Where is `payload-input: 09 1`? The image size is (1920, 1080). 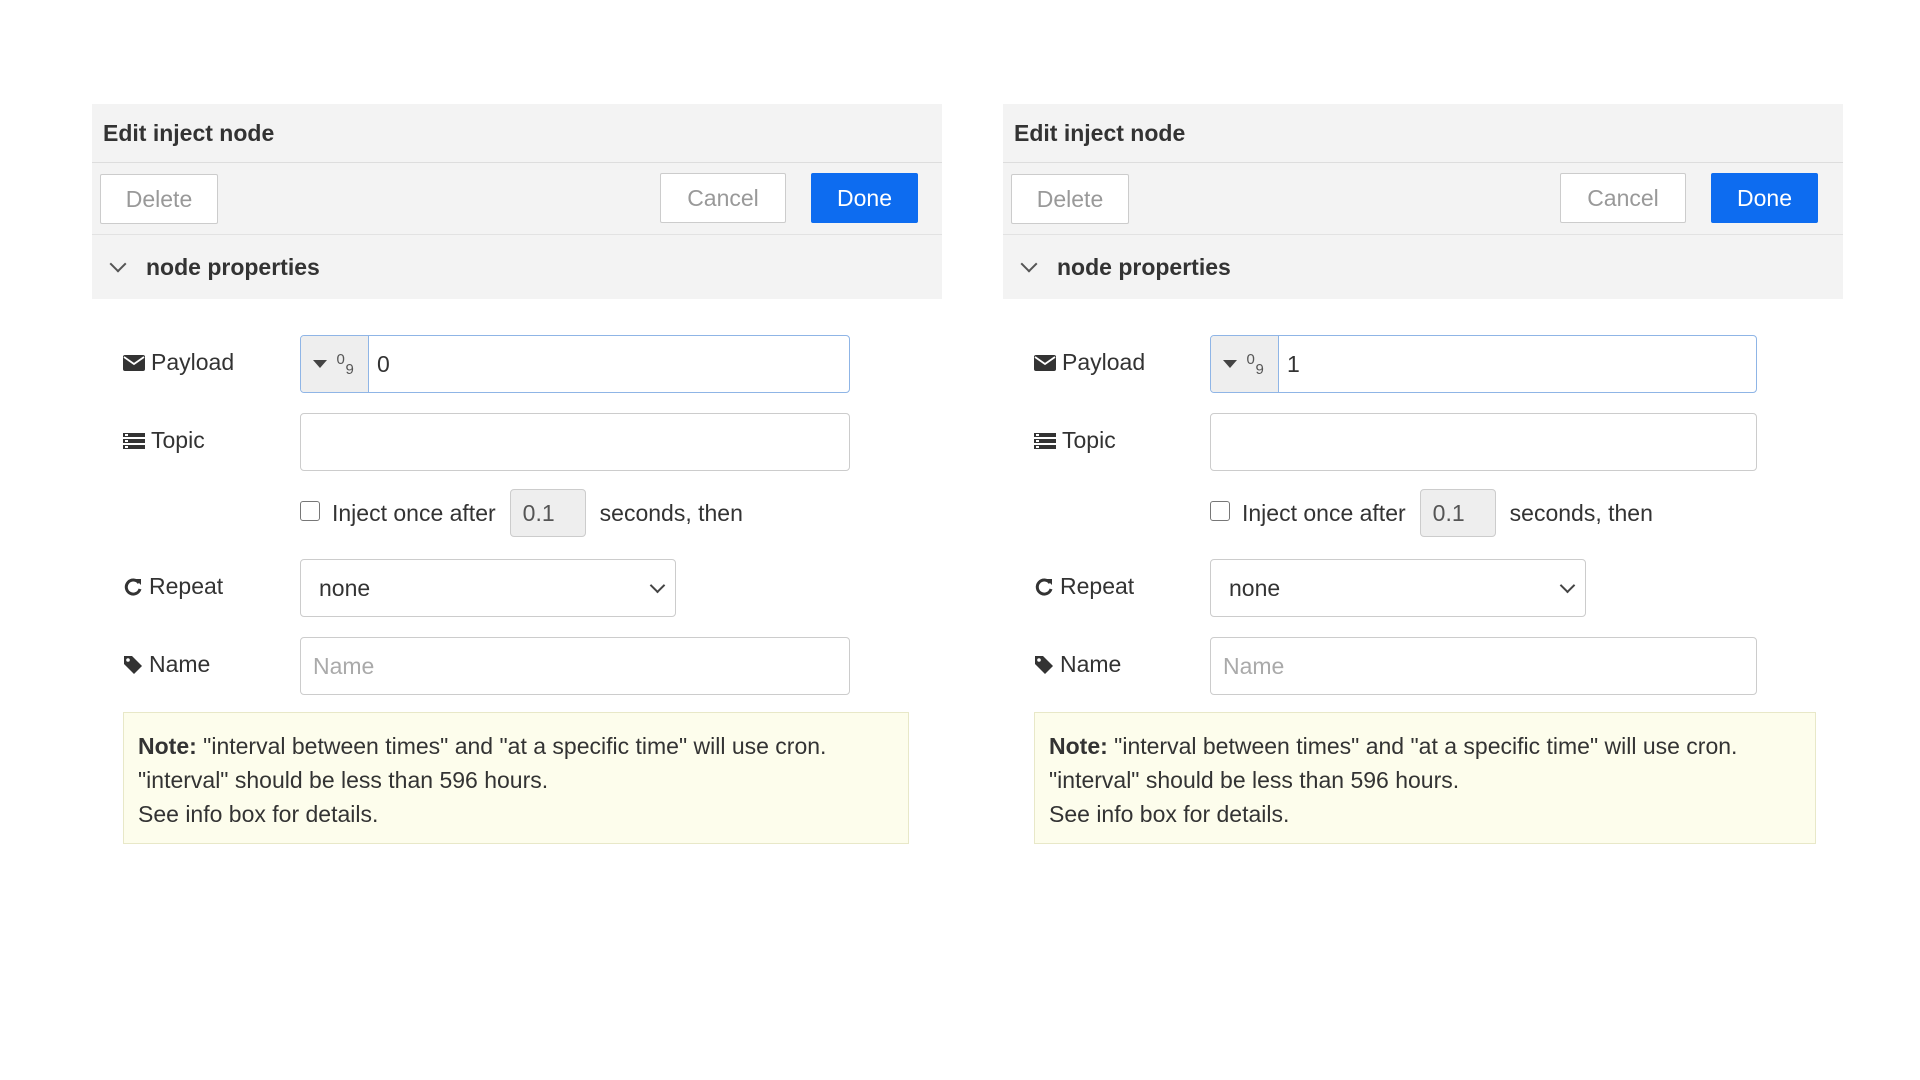
payload-input: 09 1 is located at coordinates (1483, 364).